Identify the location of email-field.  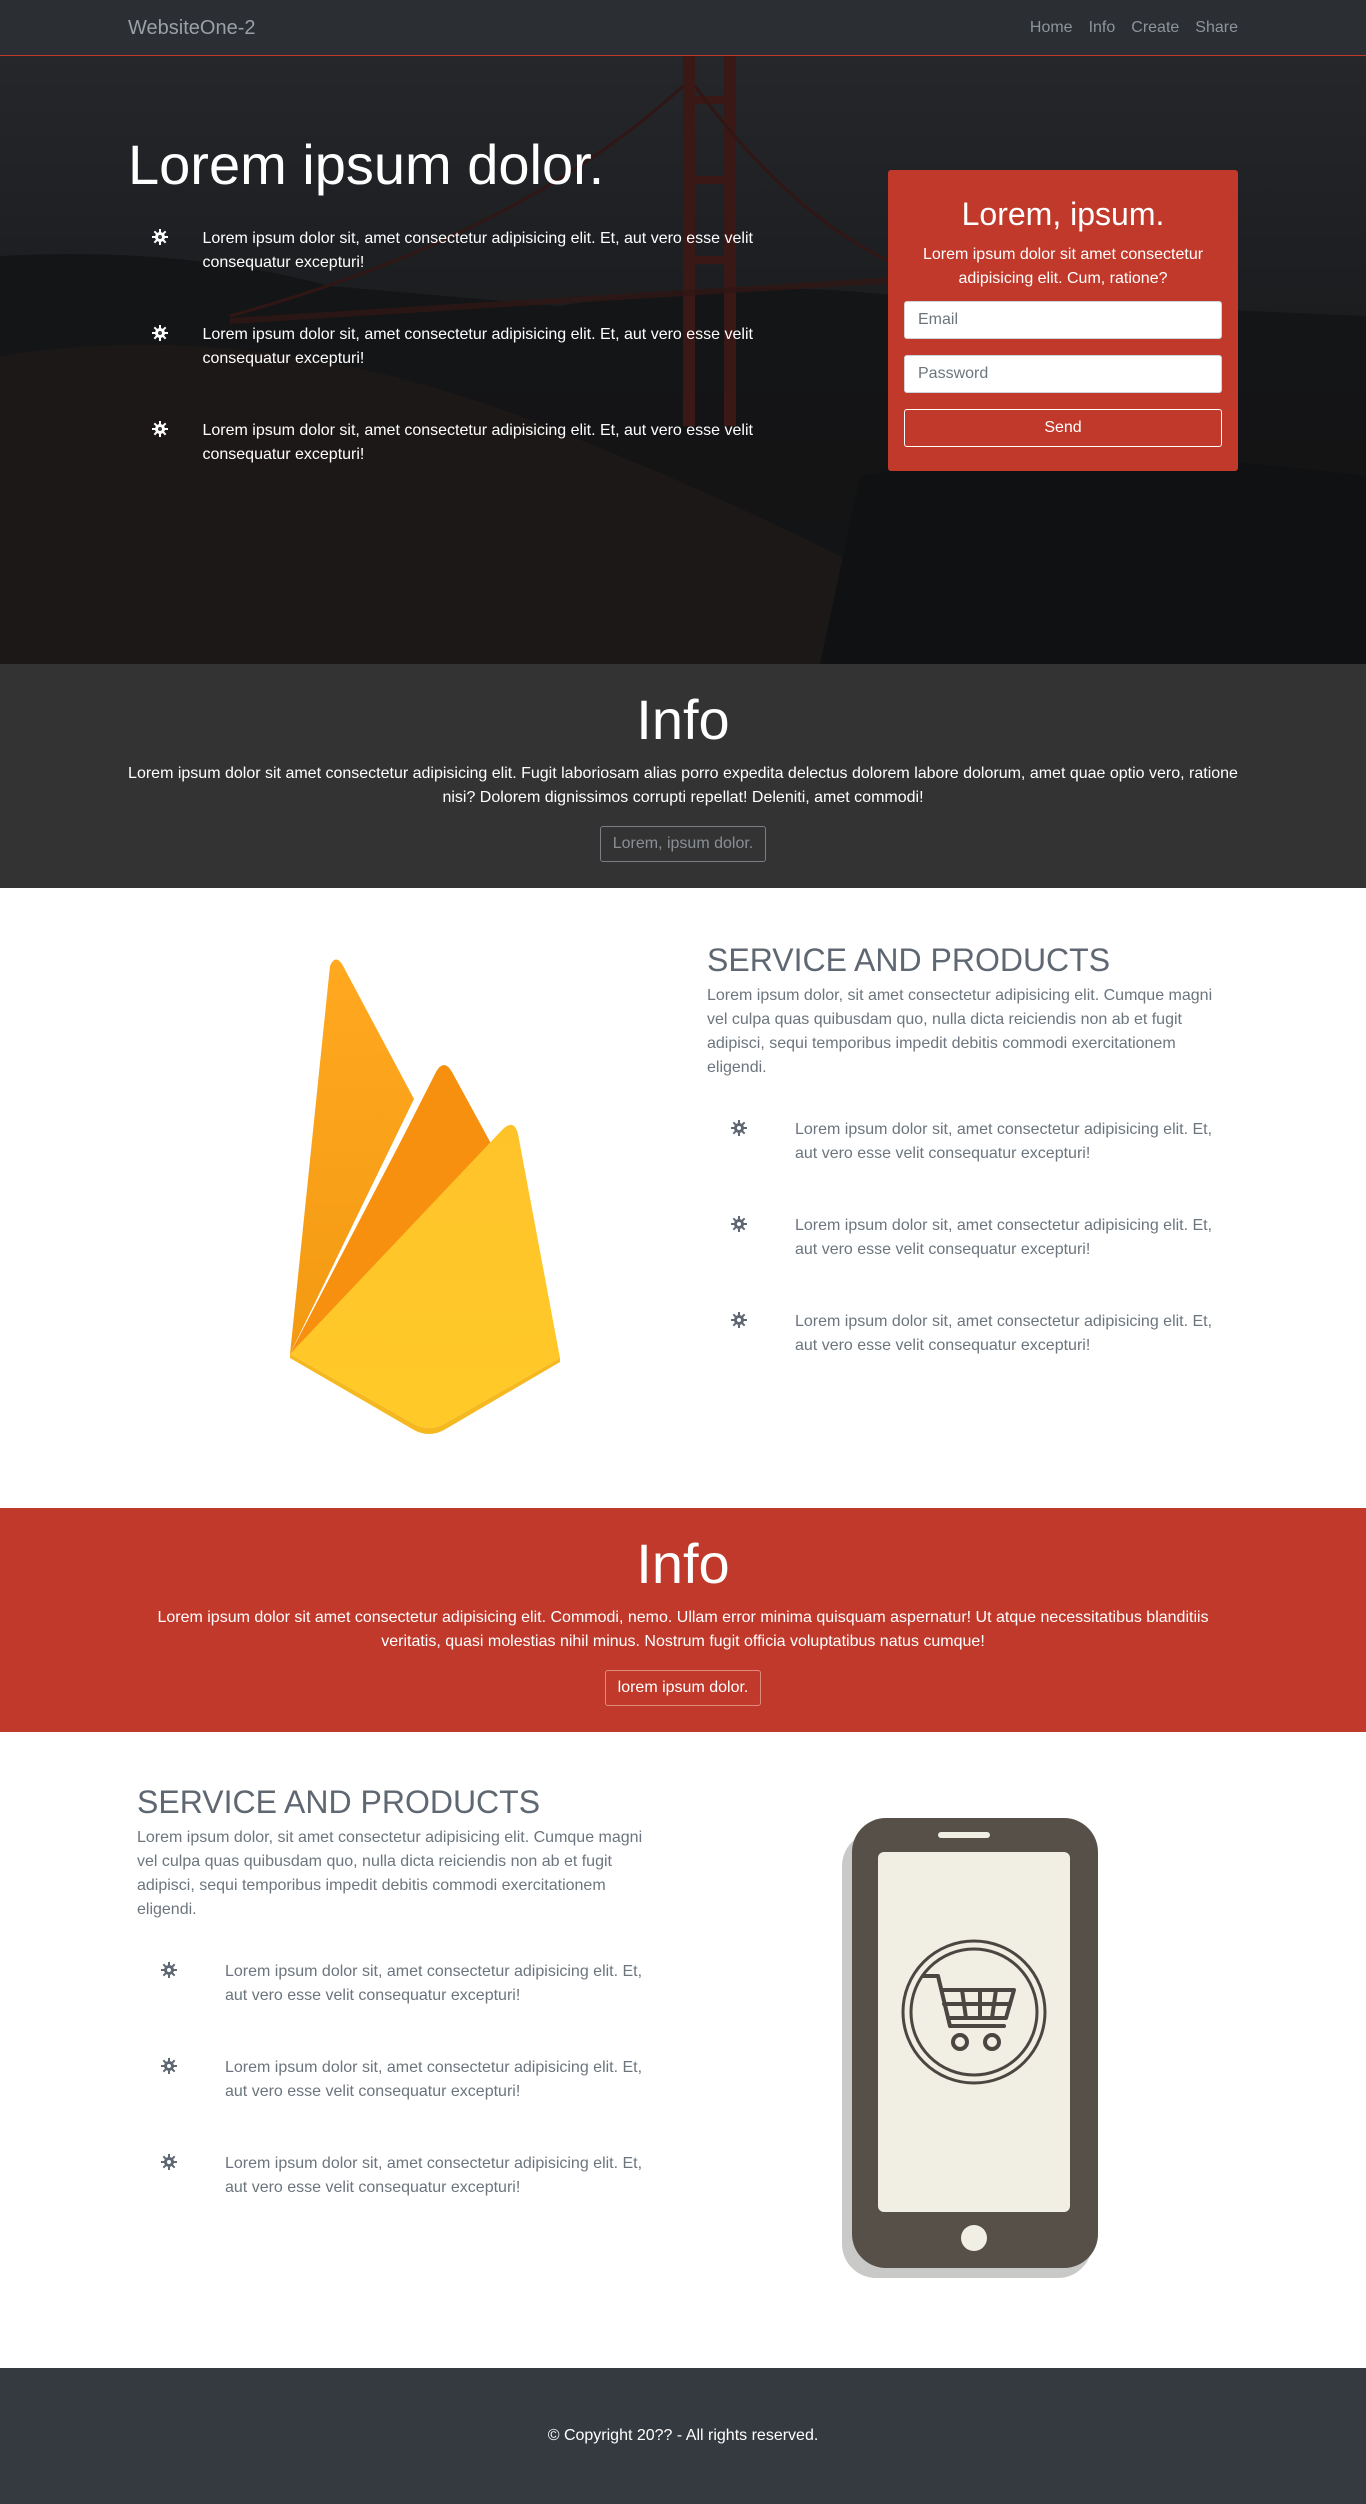
(1063, 320).